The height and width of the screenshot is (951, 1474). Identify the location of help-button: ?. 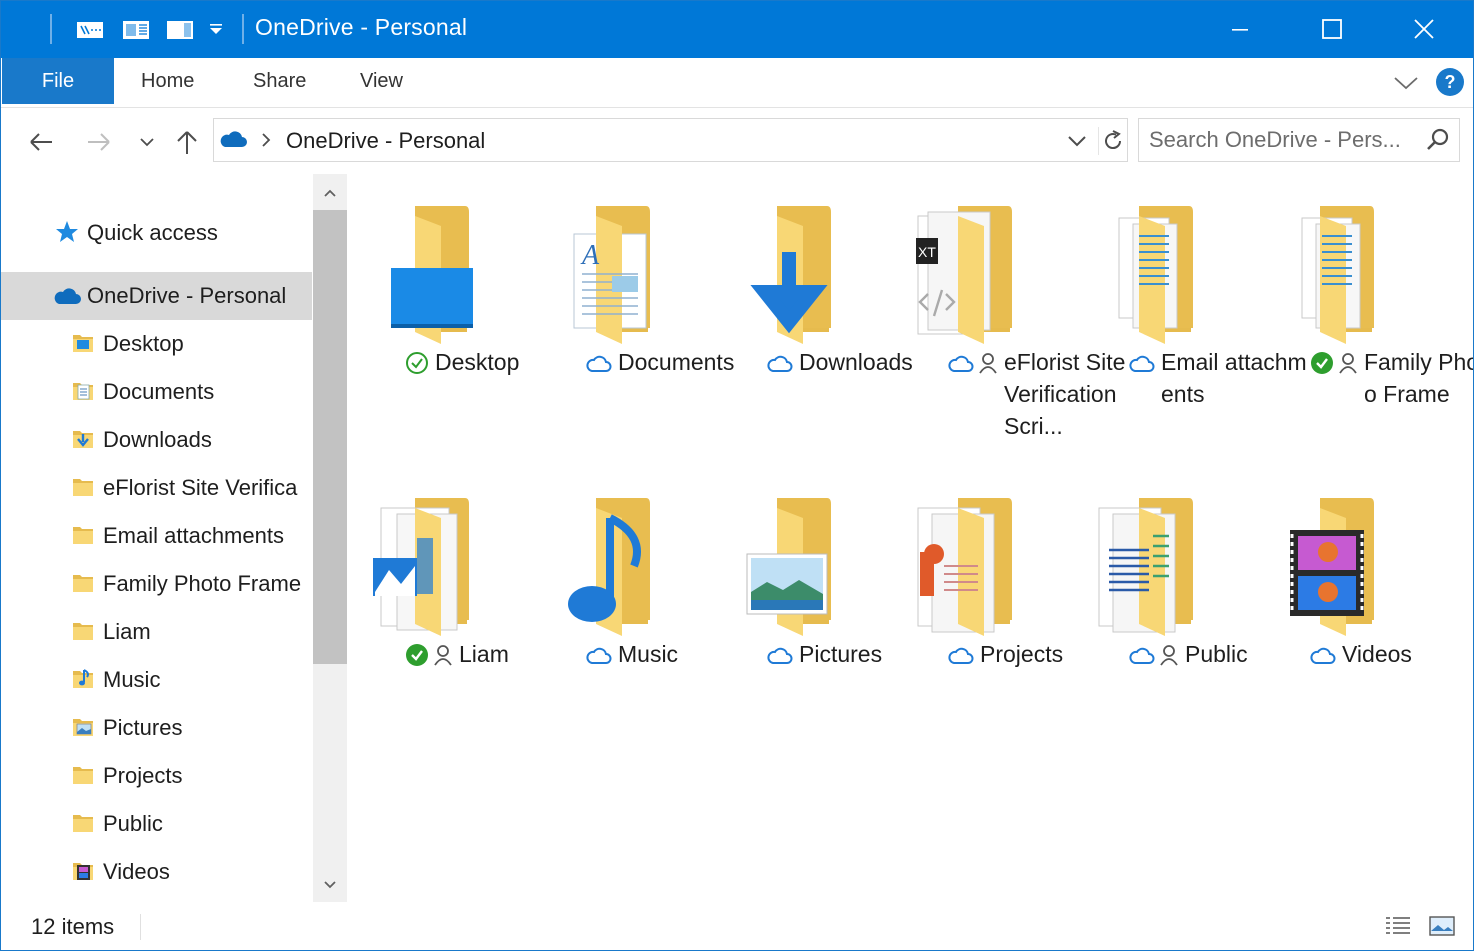
(1450, 82).